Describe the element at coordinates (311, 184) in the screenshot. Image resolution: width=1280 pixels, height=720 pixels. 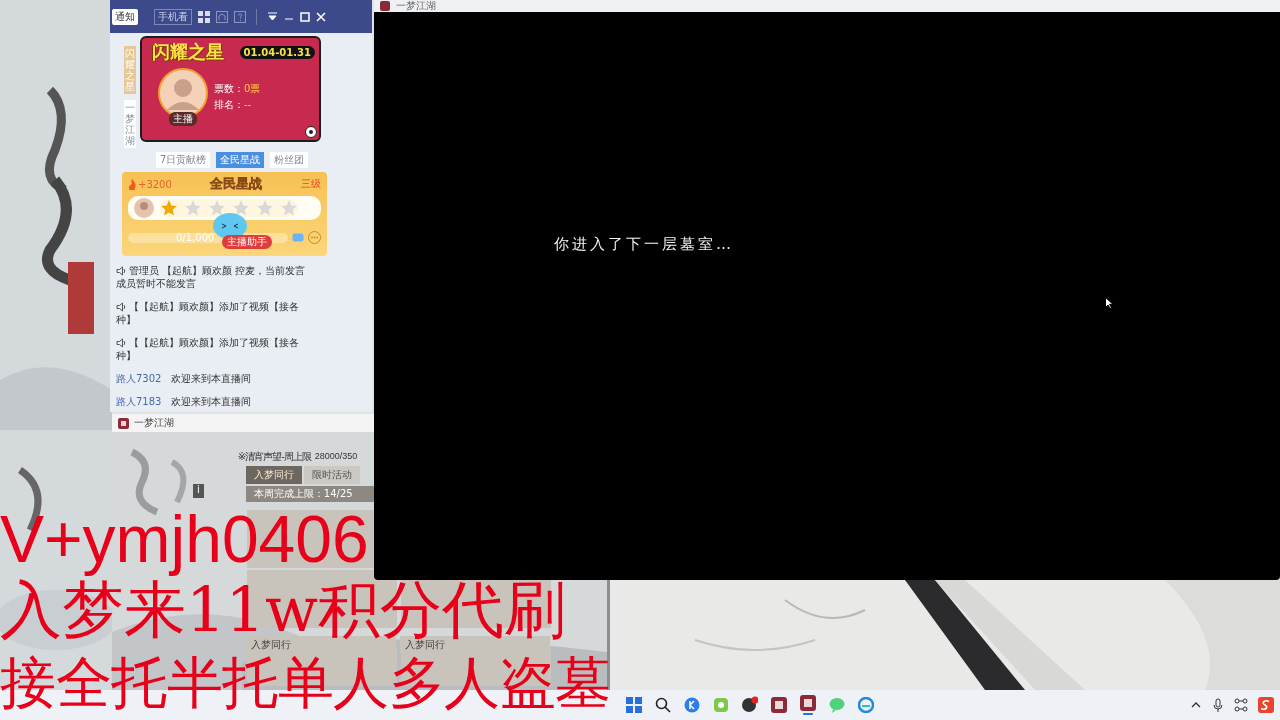
I see `grade-label: 三级` at that location.